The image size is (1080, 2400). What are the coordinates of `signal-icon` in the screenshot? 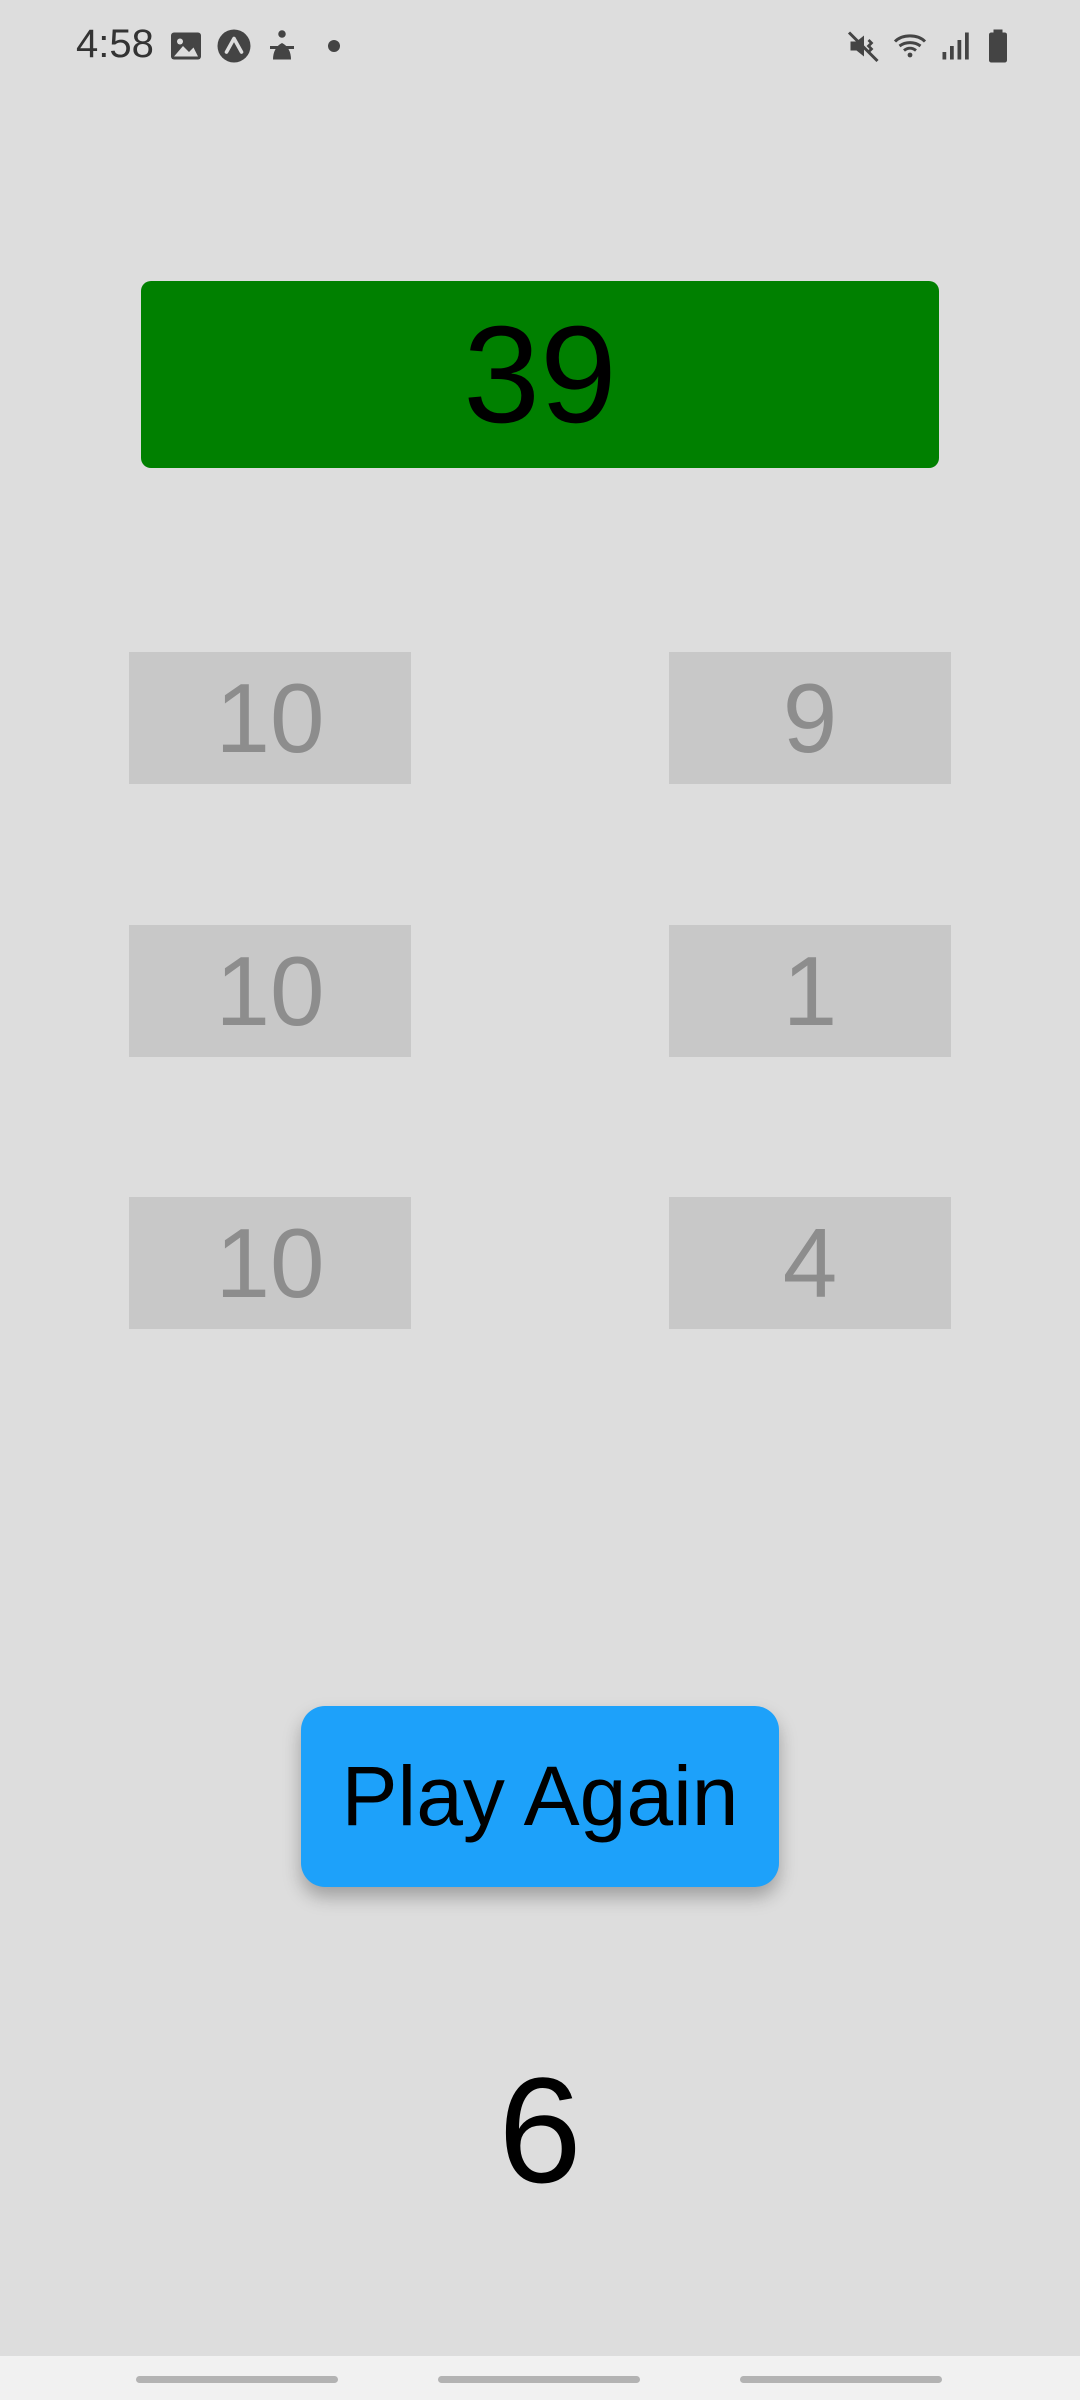 It's located at (955, 46).